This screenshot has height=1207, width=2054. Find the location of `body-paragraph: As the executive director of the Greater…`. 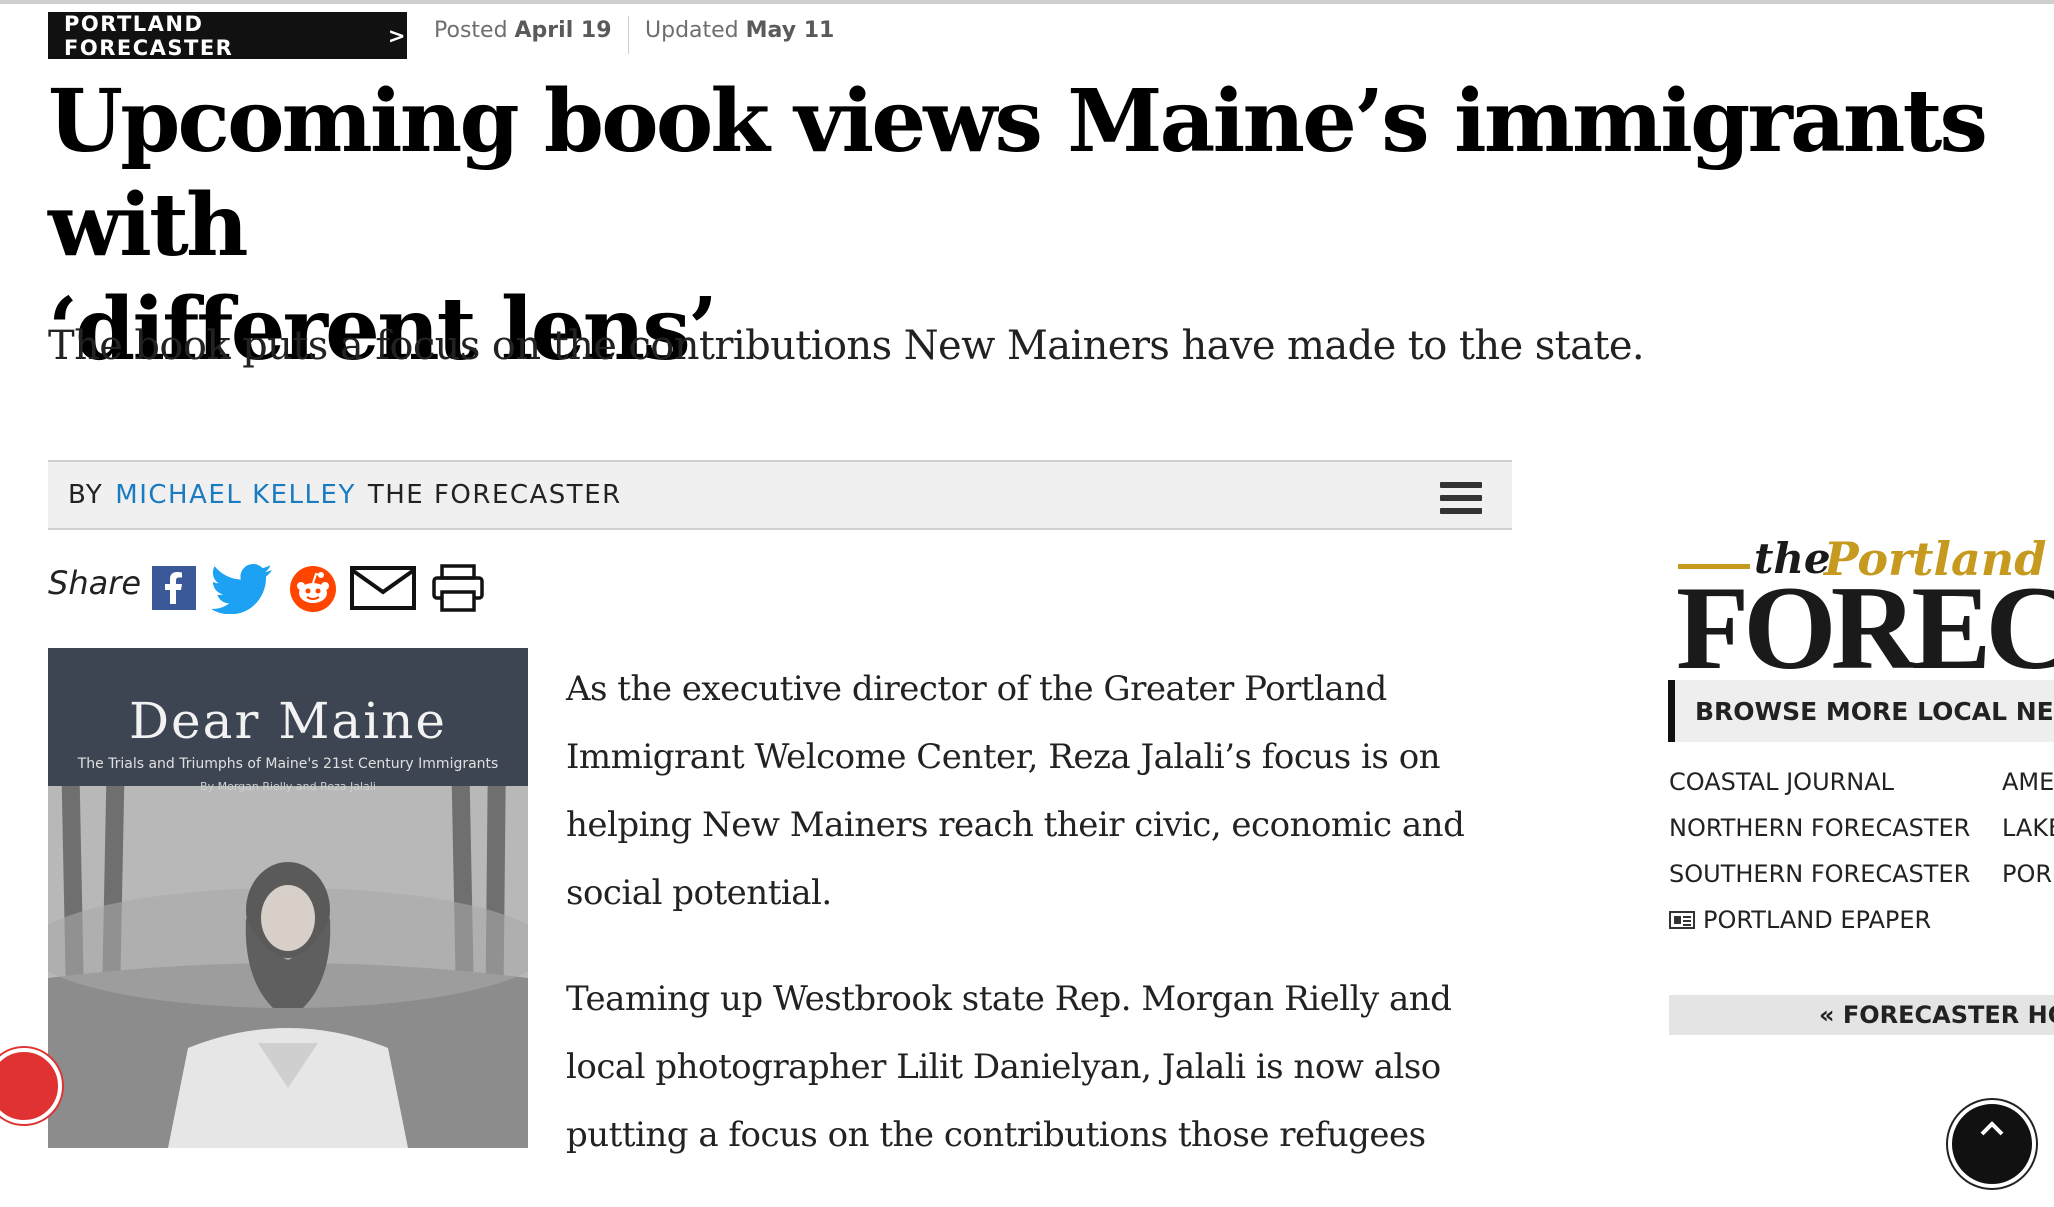

body-paragraph: As the executive director of the Greater… is located at coordinates (1015, 791).